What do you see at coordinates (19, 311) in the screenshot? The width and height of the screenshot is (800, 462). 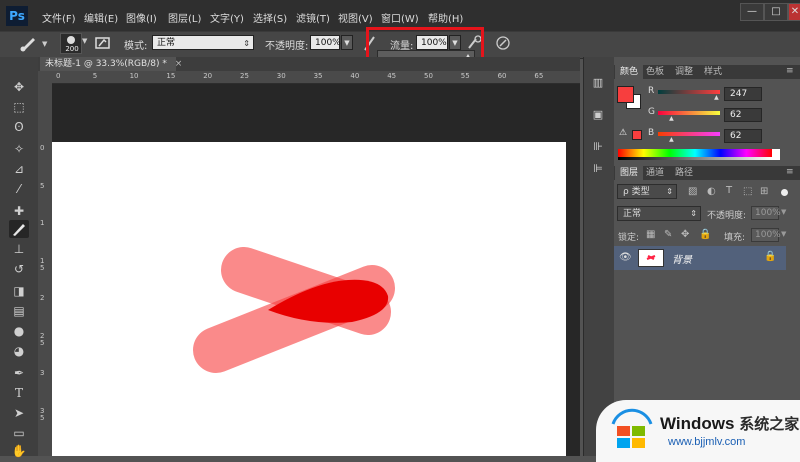 I see `gradient-tool-icon: ▤` at bounding box center [19, 311].